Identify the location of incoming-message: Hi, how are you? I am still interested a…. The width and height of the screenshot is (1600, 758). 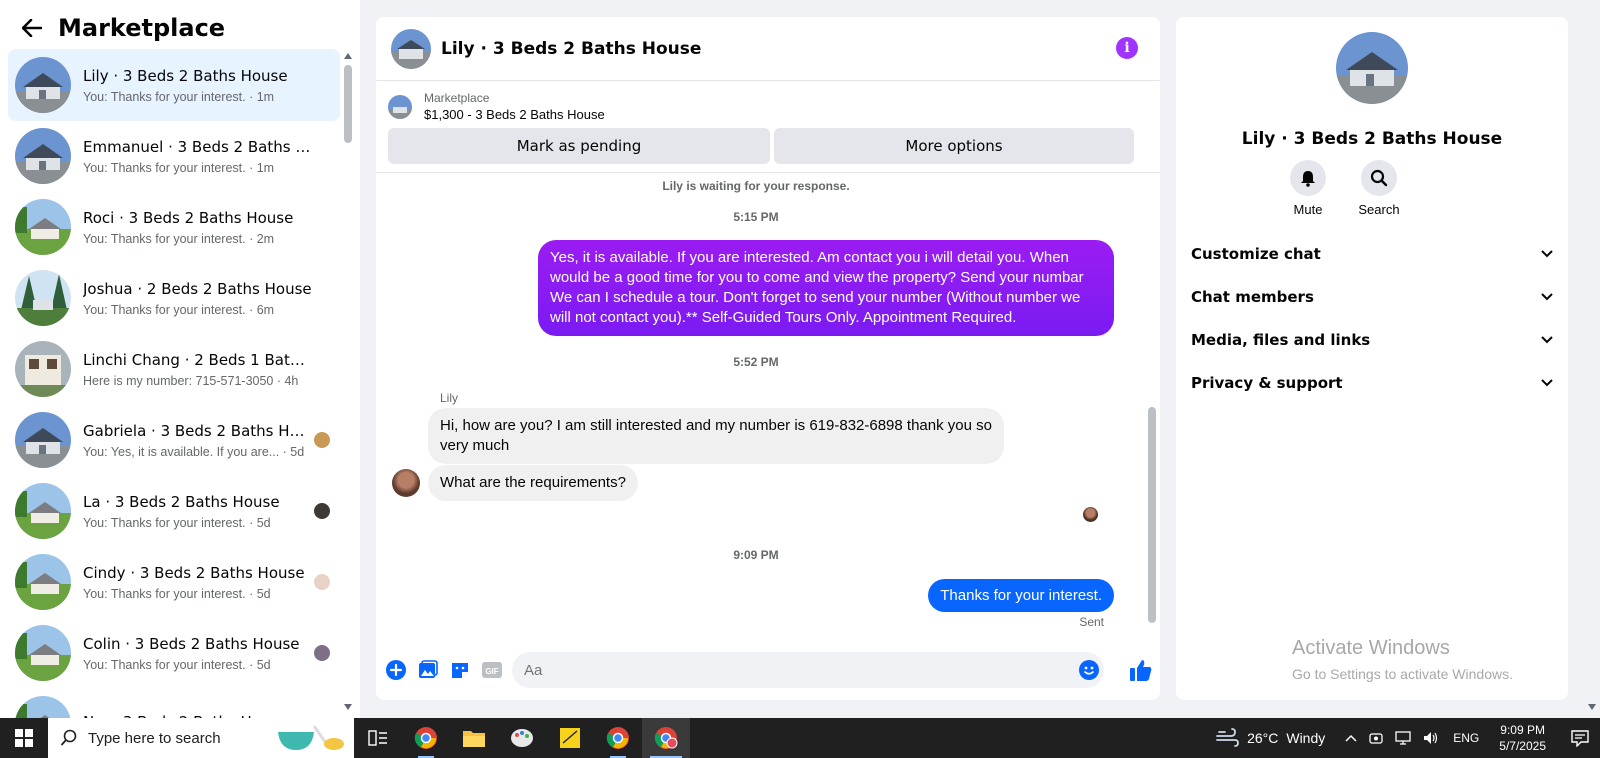
(716, 436).